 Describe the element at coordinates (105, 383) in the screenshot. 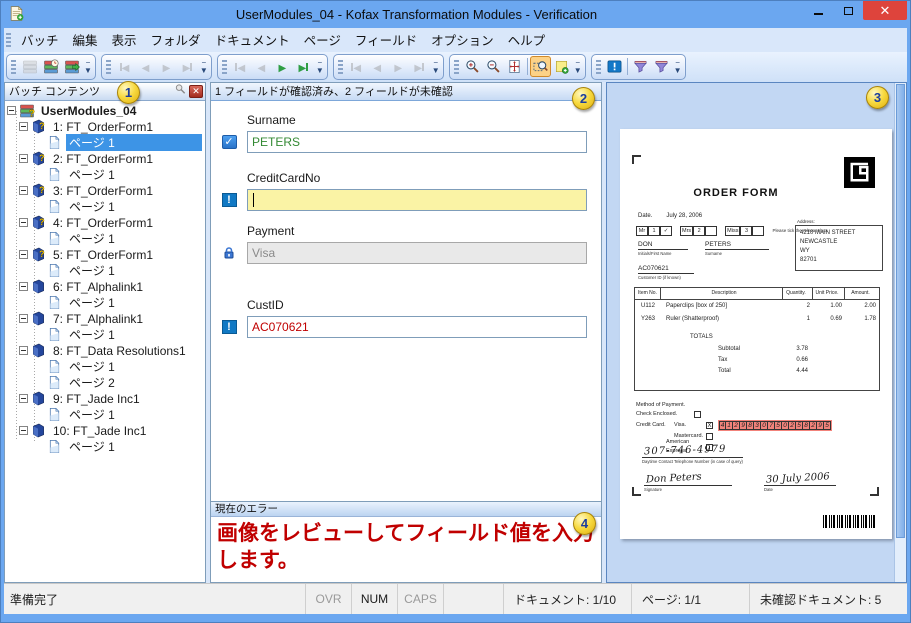

I see `tree-page-item: ページ 2` at that location.